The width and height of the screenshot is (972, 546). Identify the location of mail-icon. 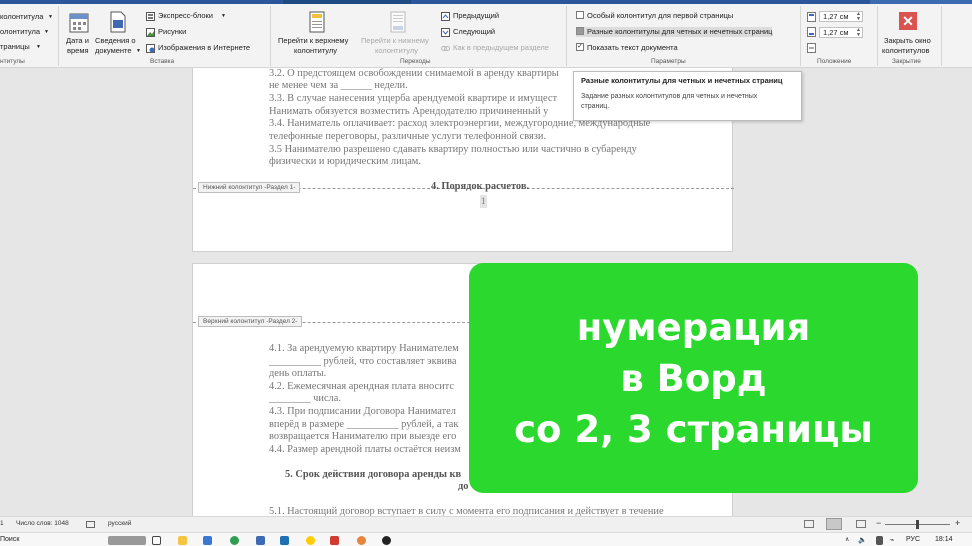
(260, 540).